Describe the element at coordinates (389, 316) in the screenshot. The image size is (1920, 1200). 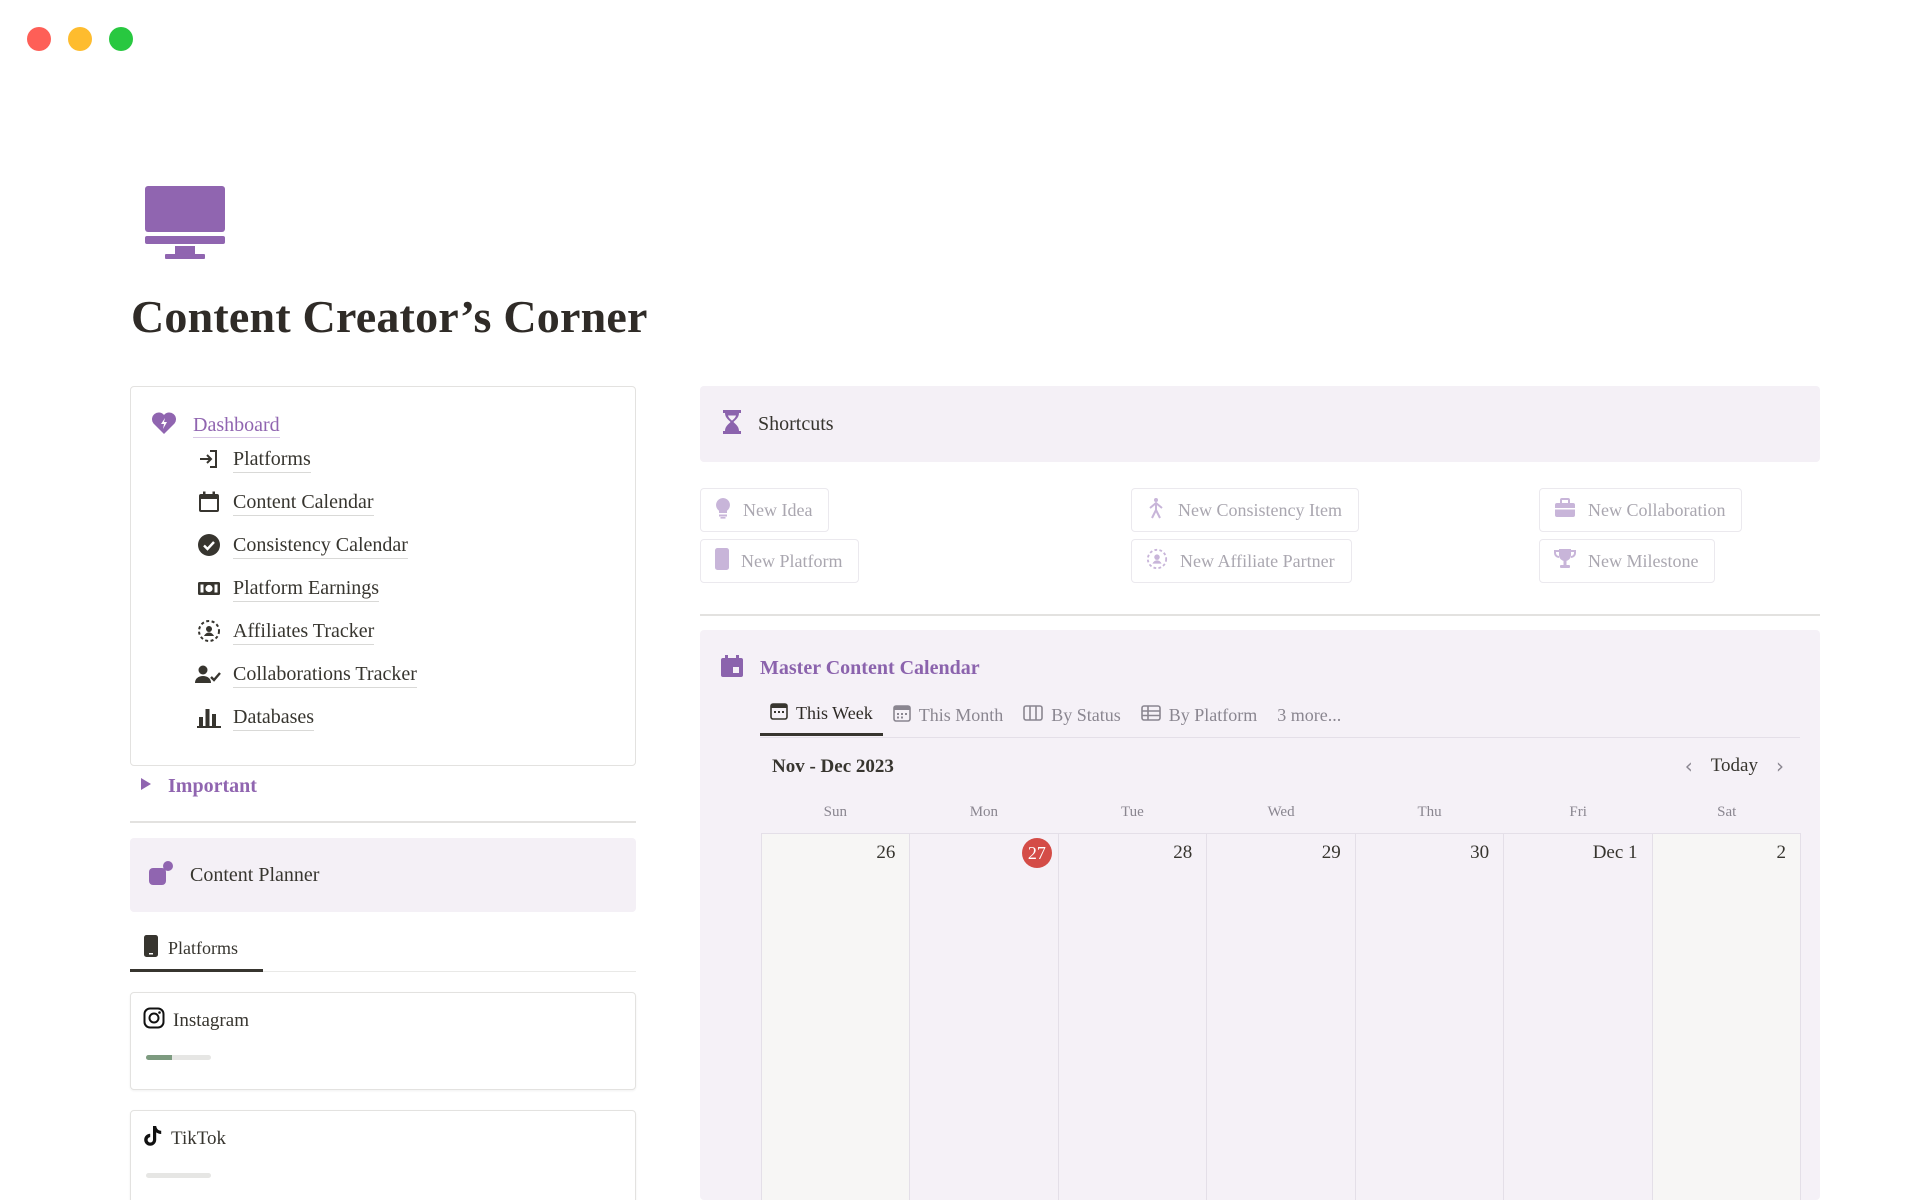
I see `page-title: Content Creator’s Corner` at that location.